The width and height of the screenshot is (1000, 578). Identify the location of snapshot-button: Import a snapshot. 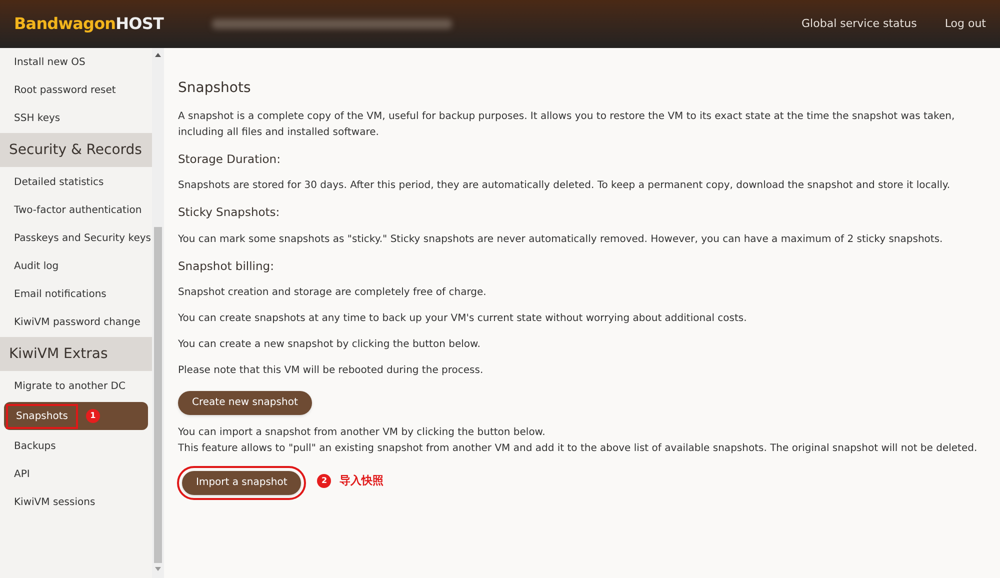
(242, 482).